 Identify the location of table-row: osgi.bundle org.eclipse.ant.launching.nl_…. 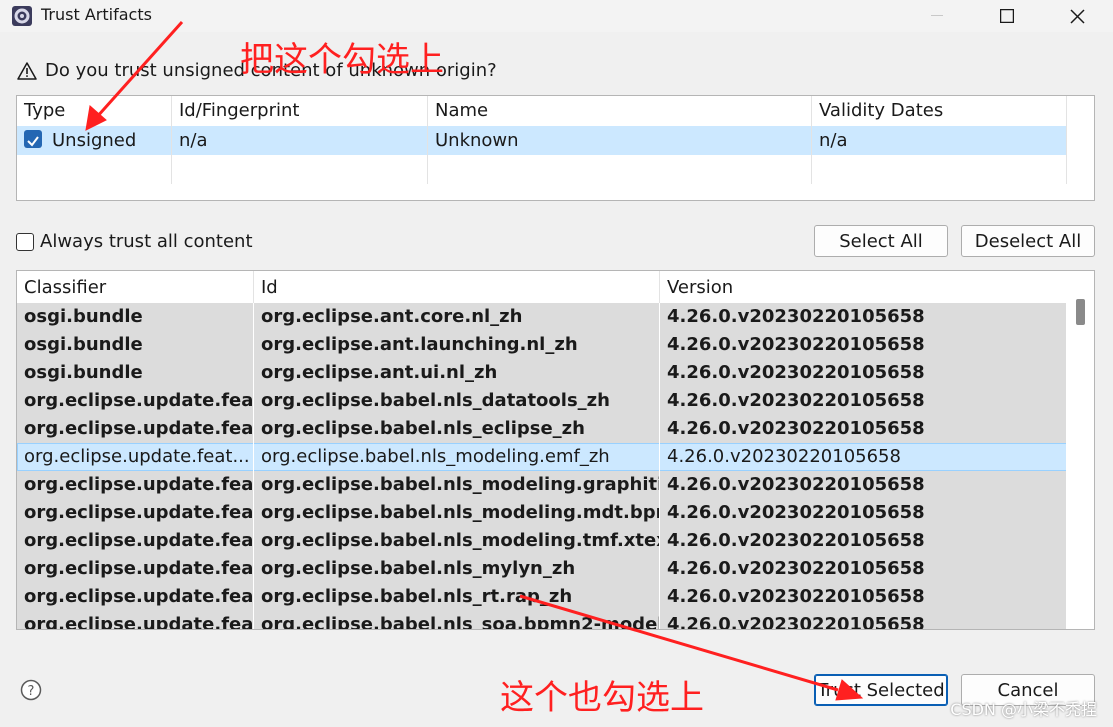
(542, 345).